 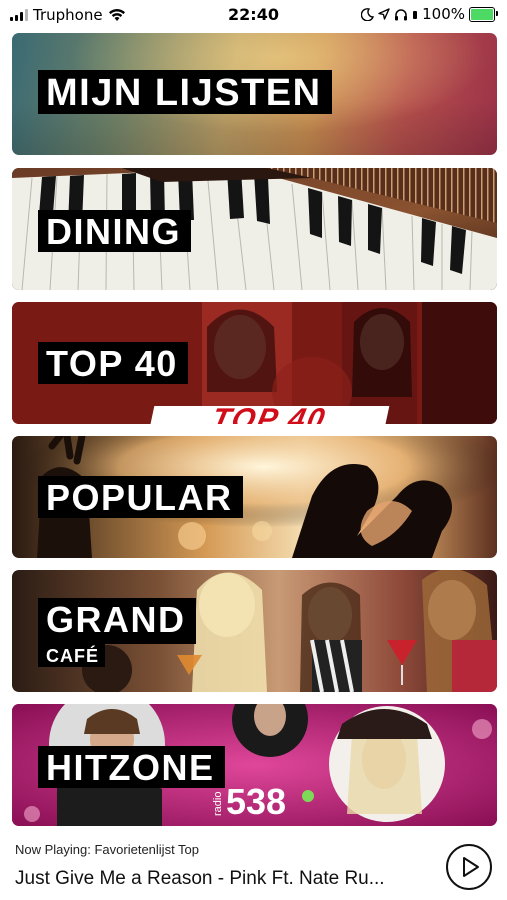 What do you see at coordinates (443, 14) in the screenshot?
I see `battery-percent: 100%` at bounding box center [443, 14].